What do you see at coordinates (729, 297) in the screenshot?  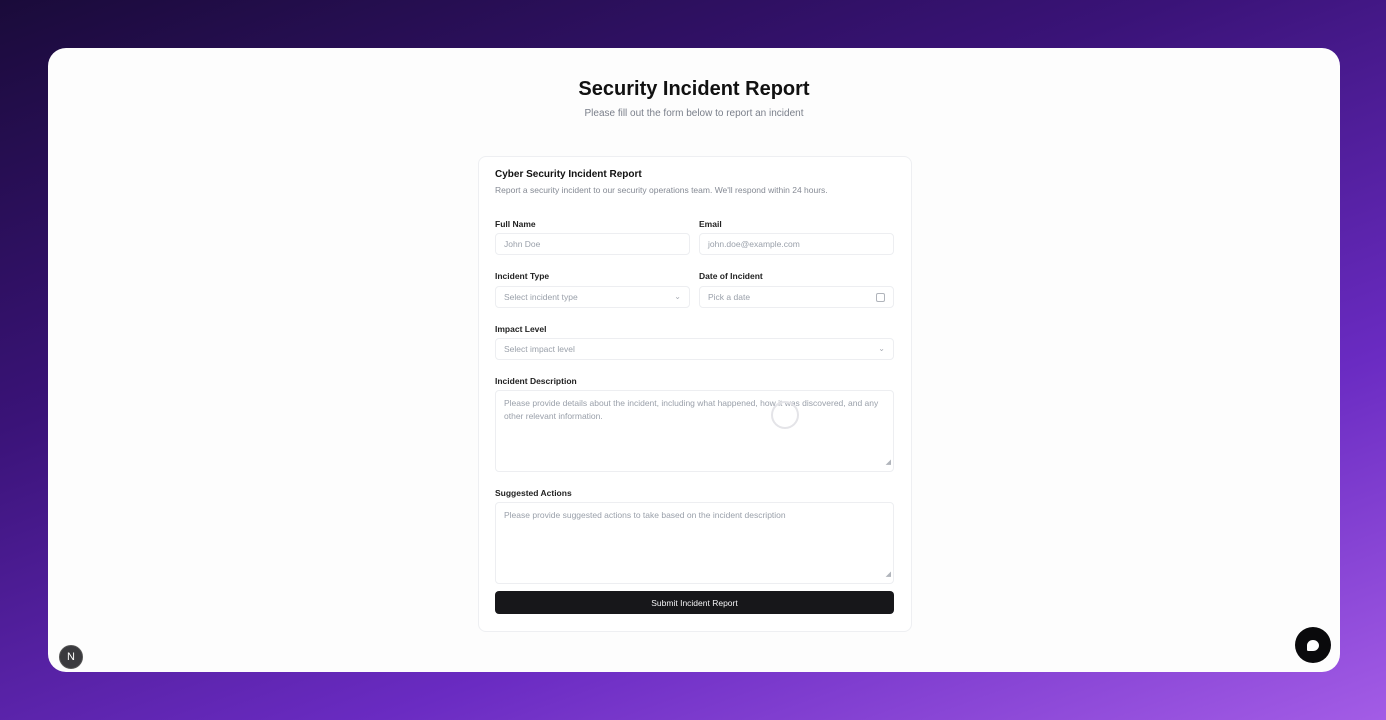 I see `date-placeholder: Pick a date` at bounding box center [729, 297].